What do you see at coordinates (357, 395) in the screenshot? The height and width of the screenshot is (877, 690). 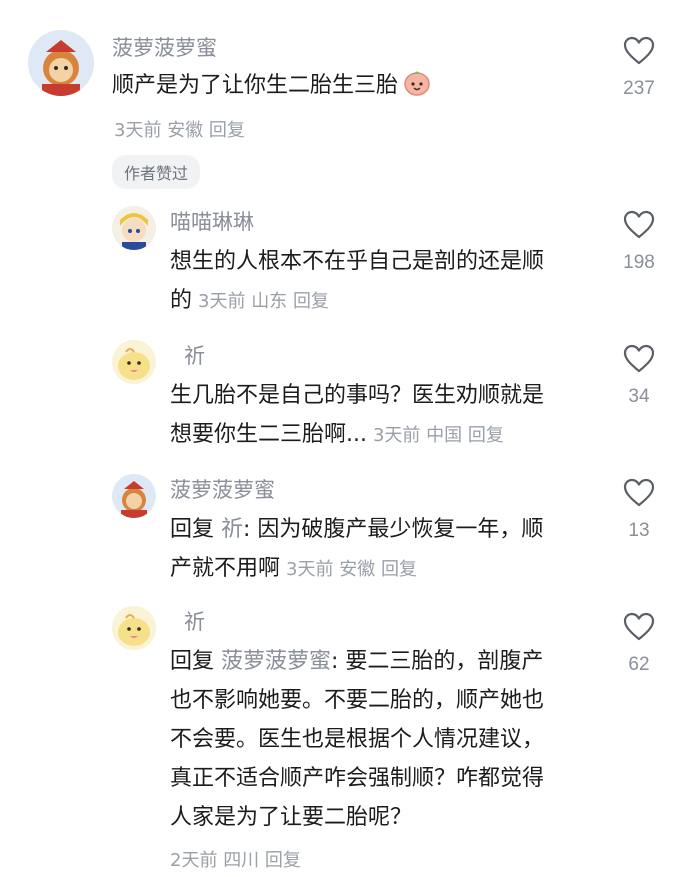 I see `comment-line: 生几胎不是自己的事吗？医生劝顺就是` at bounding box center [357, 395].